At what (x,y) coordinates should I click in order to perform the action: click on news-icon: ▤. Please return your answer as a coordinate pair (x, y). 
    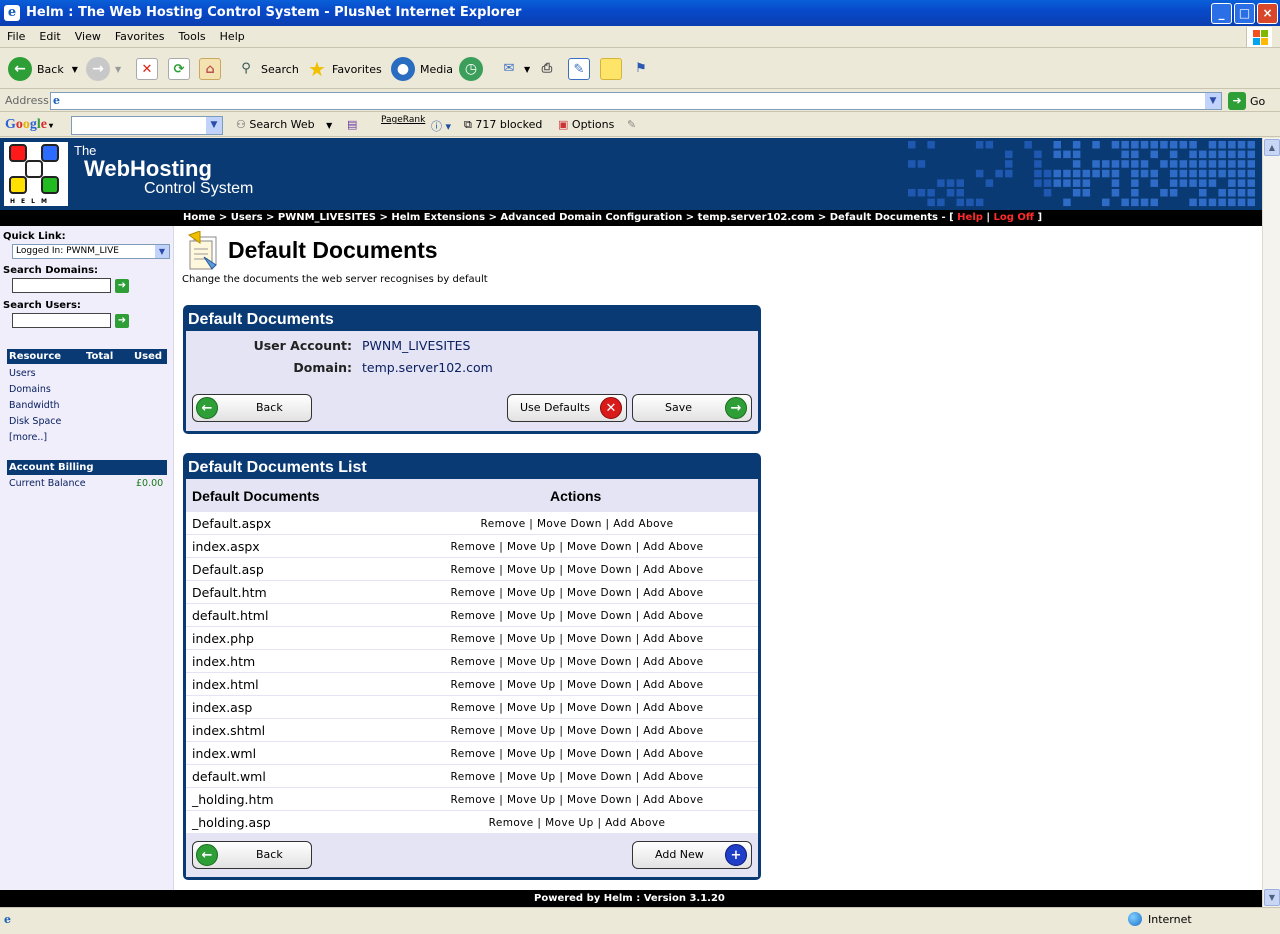
    Looking at the image, I should click on (352, 124).